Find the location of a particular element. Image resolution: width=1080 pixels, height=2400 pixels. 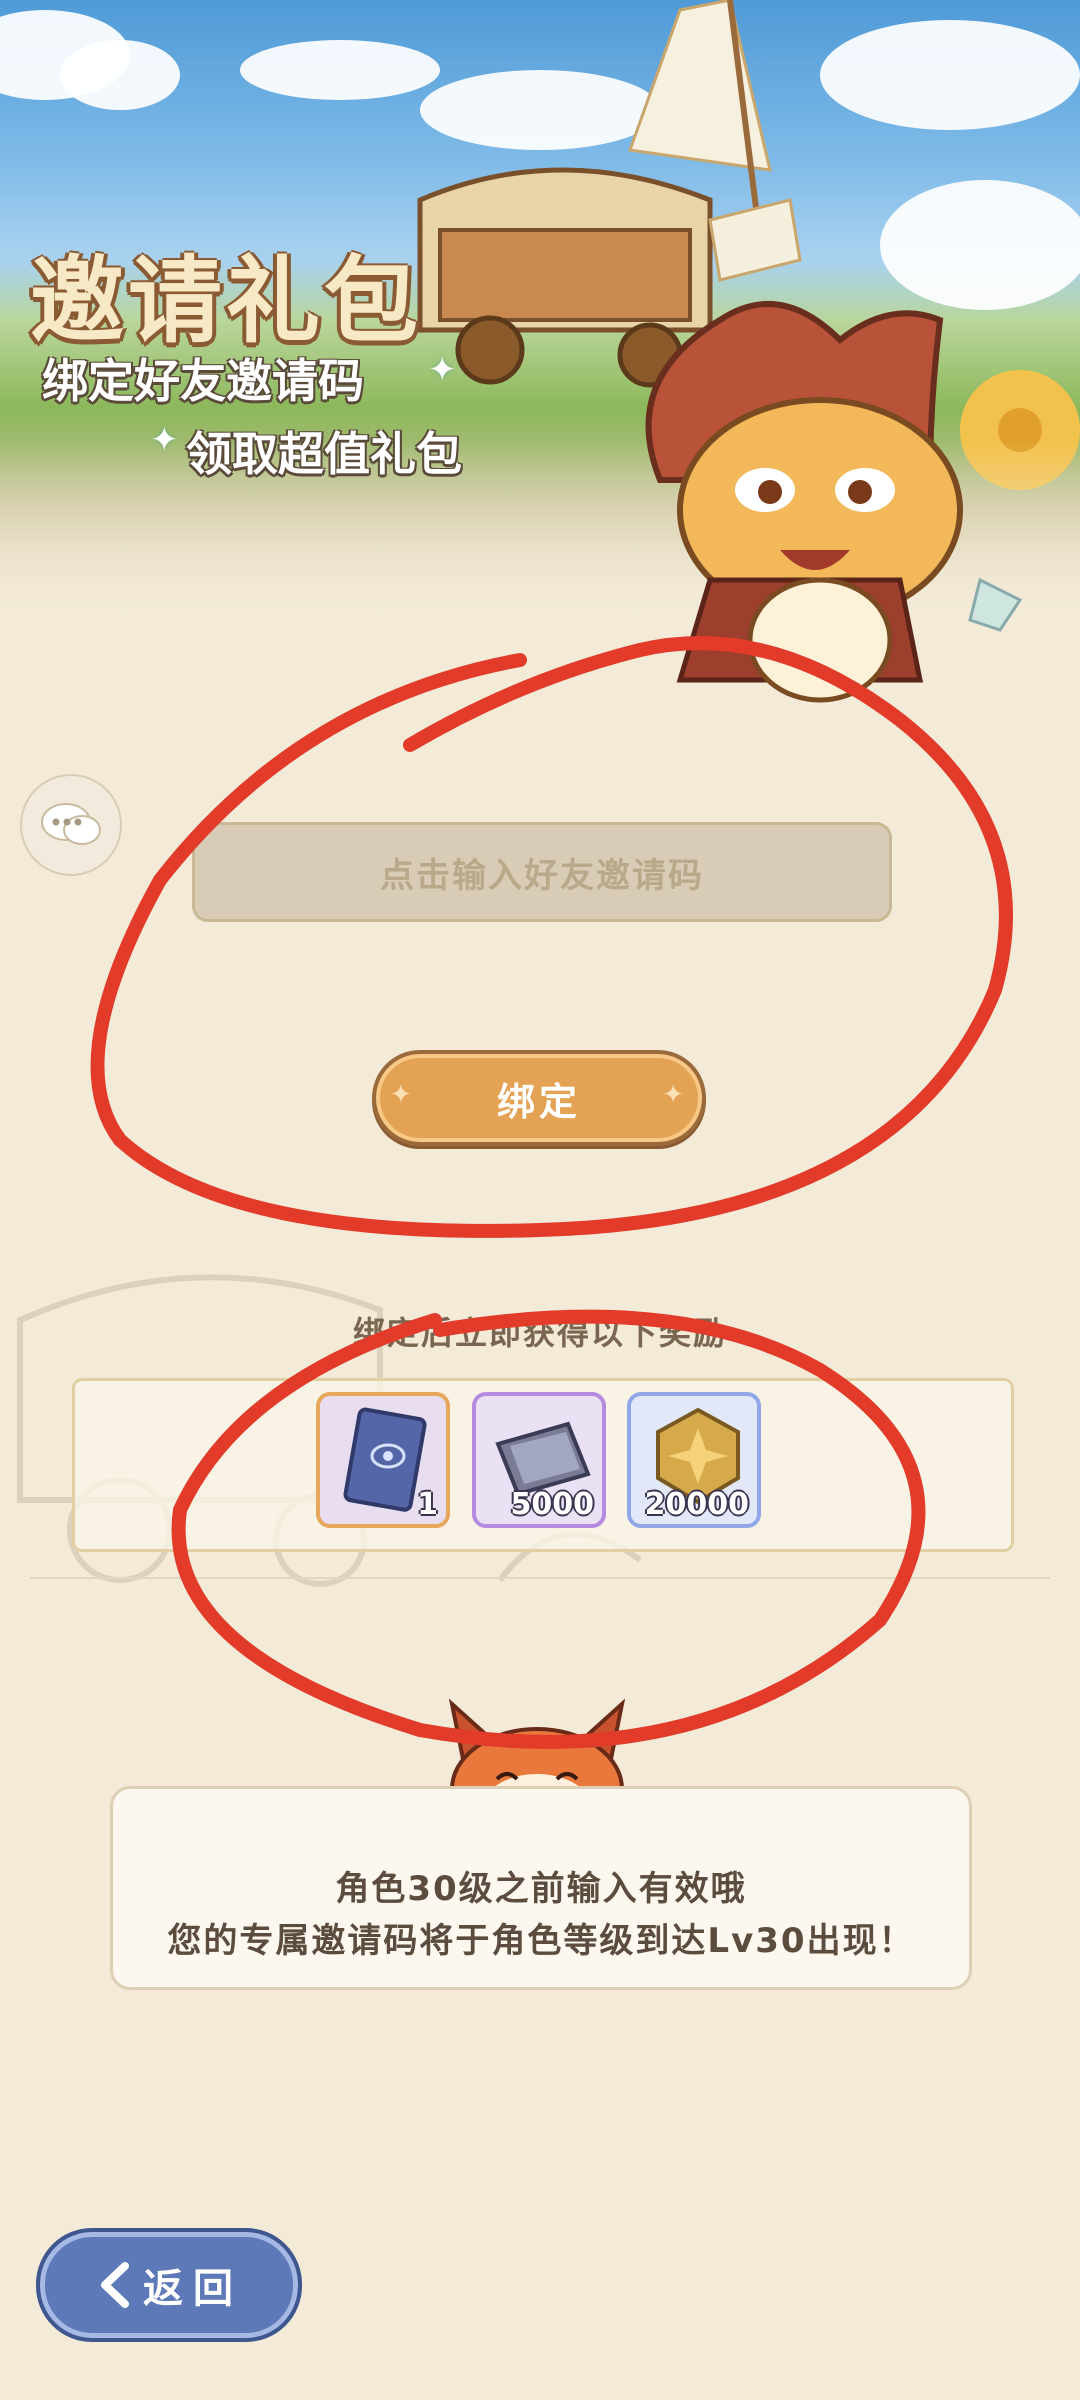

reward-item-silver-ingot: 5000 is located at coordinates (539, 1460).